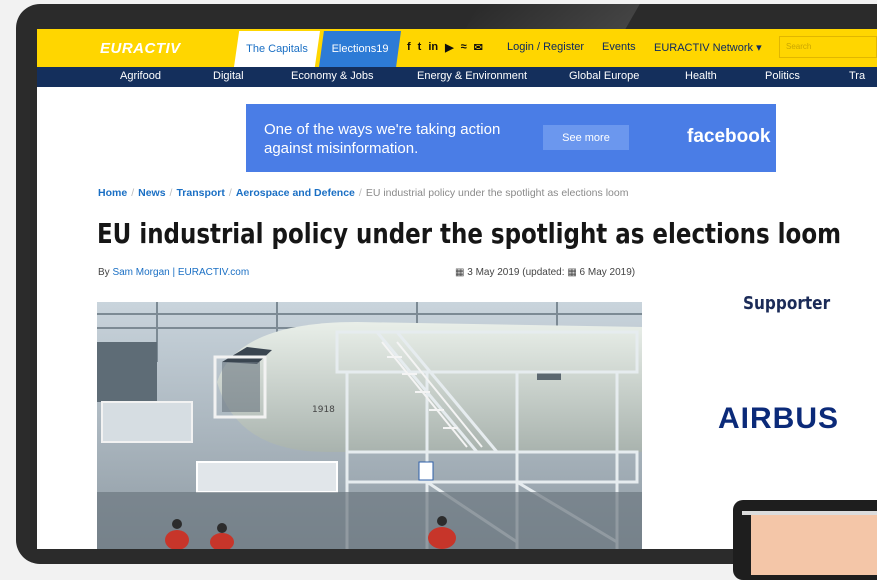  Describe the element at coordinates (619, 47) in the screenshot. I see `events-link: Events` at that location.